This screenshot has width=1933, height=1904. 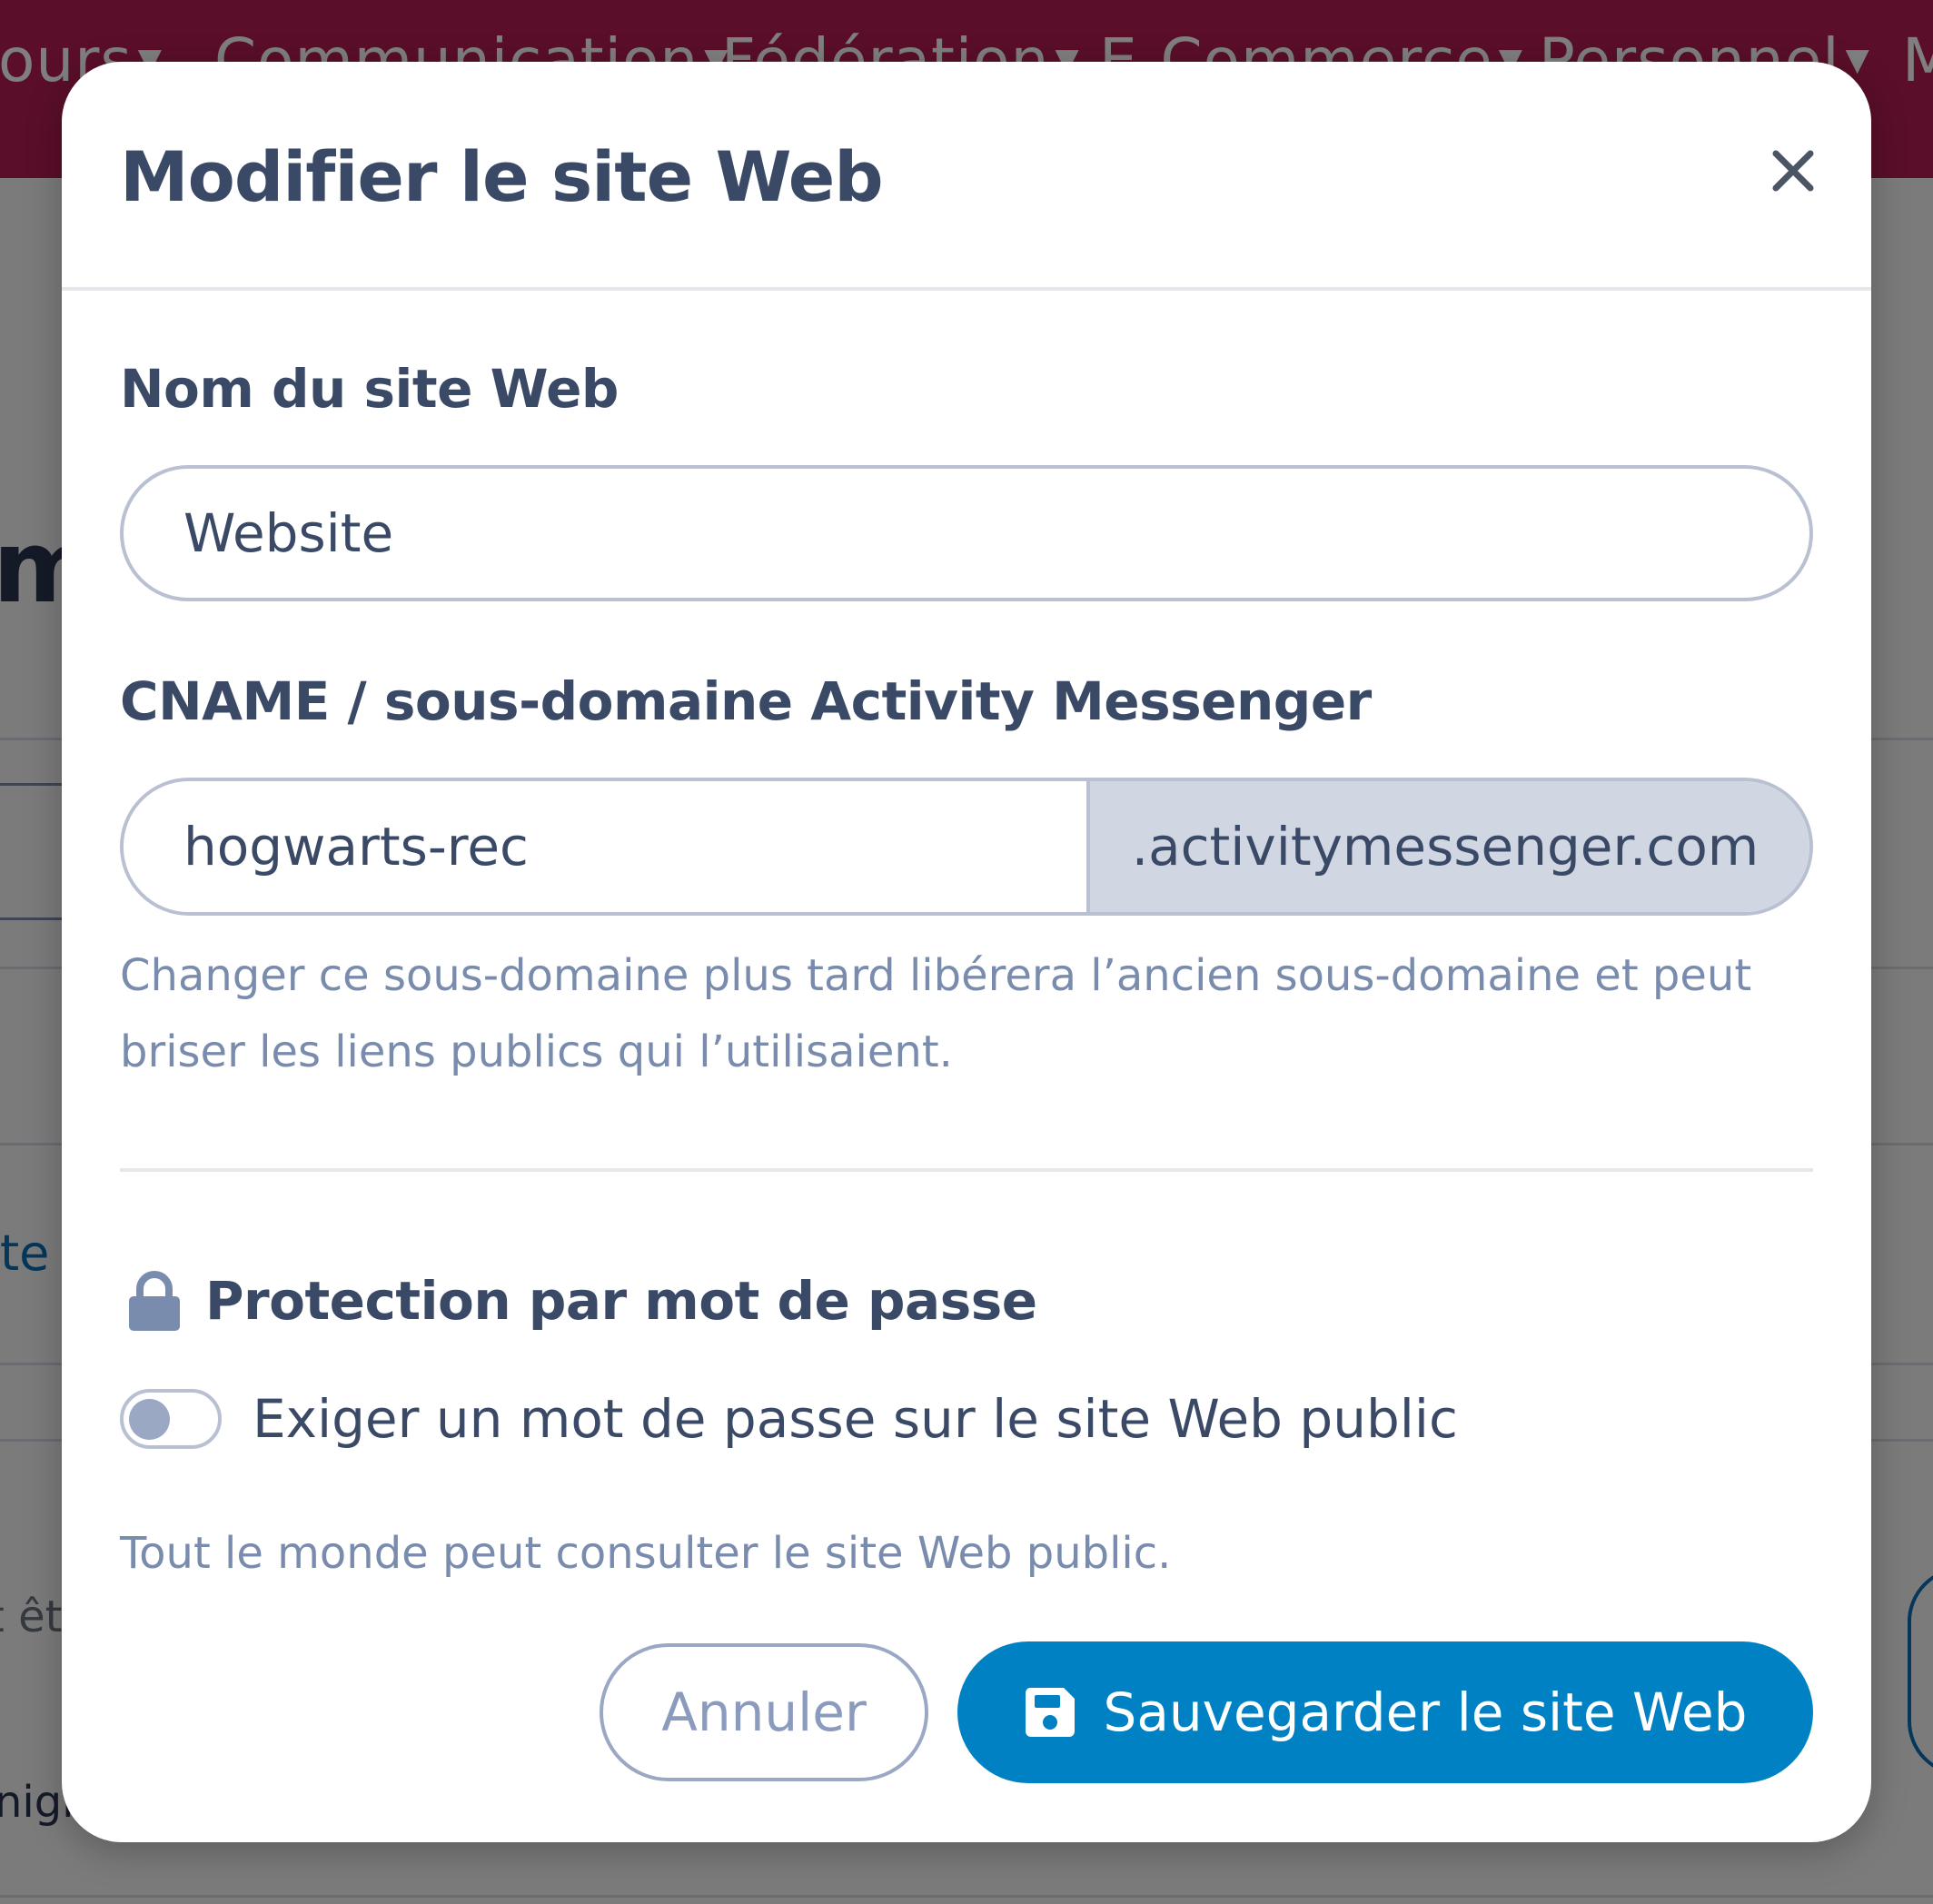 What do you see at coordinates (966, 289) in the screenshot?
I see `header-divider` at bounding box center [966, 289].